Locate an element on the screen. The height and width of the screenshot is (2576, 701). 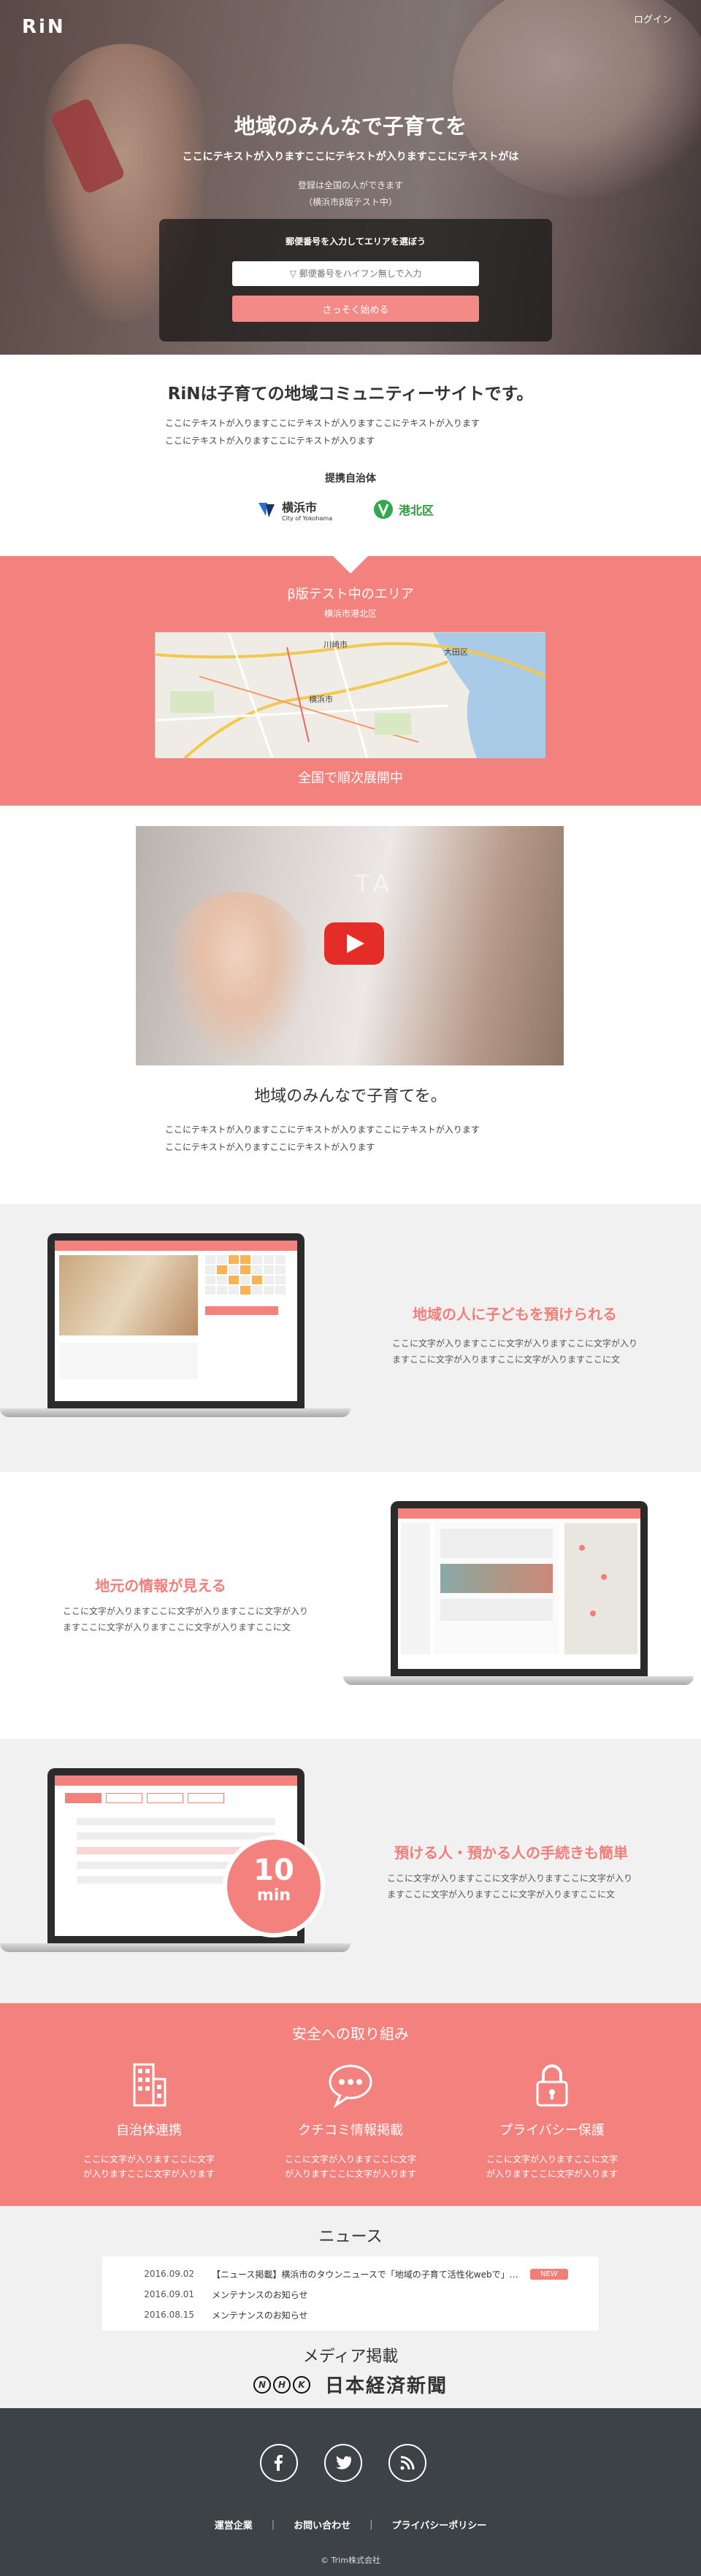
area-map: 川崎市 大田区 横浜市 is located at coordinates (350, 696).